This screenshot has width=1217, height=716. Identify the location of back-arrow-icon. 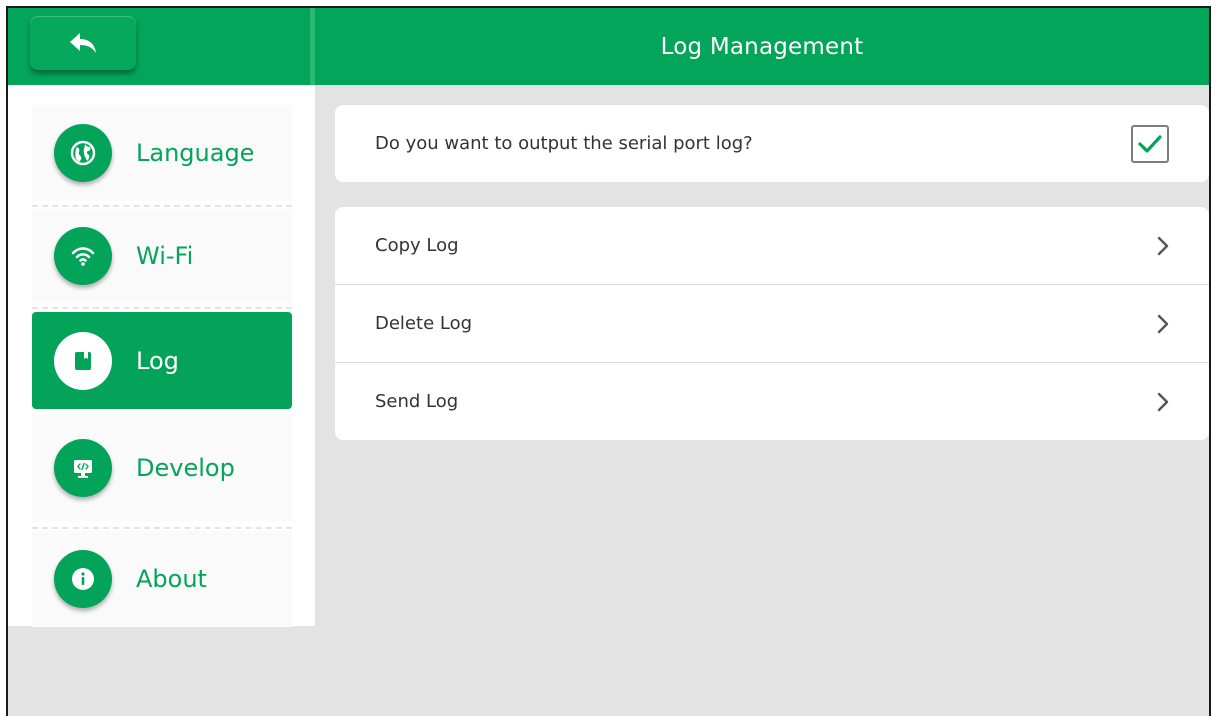
(83, 43).